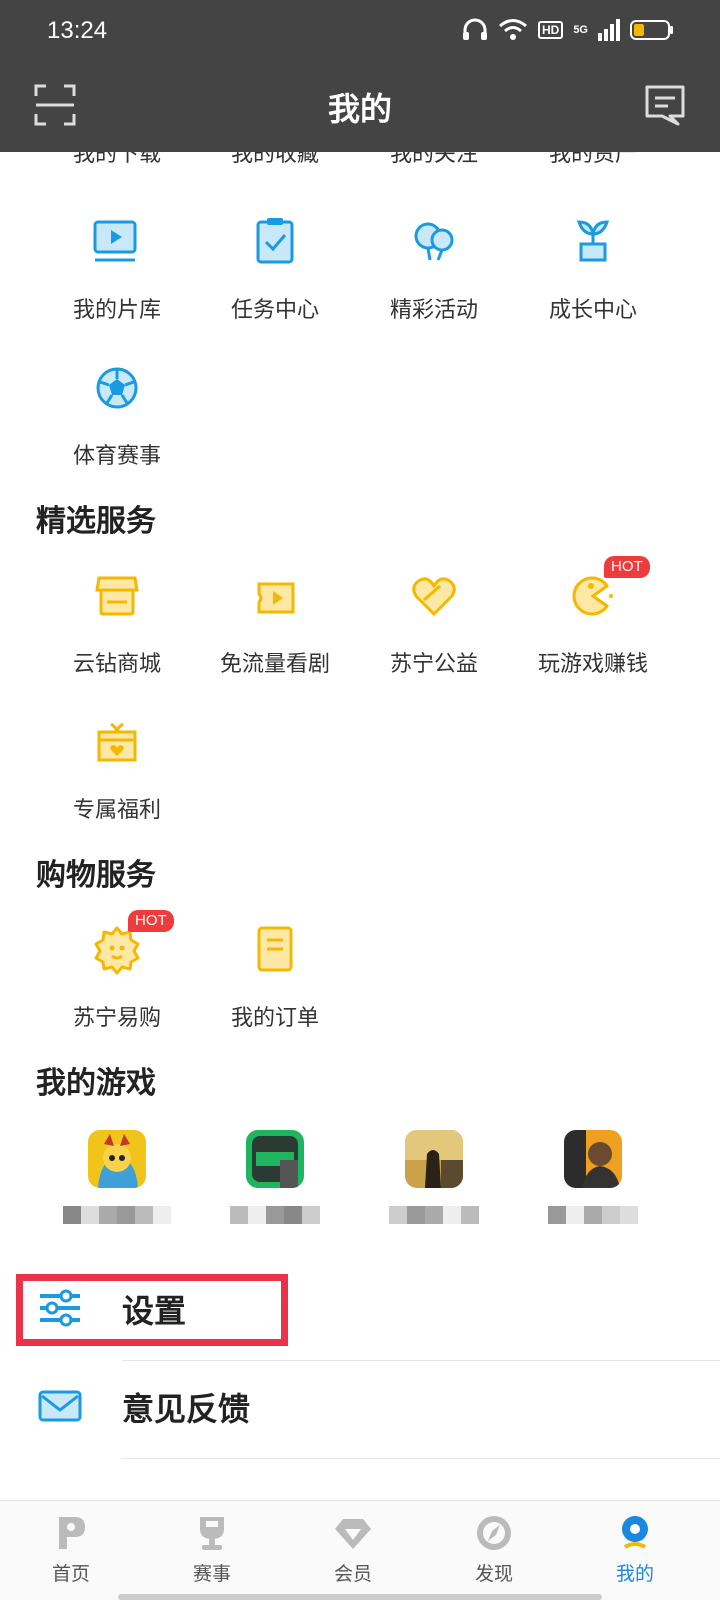  I want to click on section-title-shopping: 购物服务, so click(96, 875).